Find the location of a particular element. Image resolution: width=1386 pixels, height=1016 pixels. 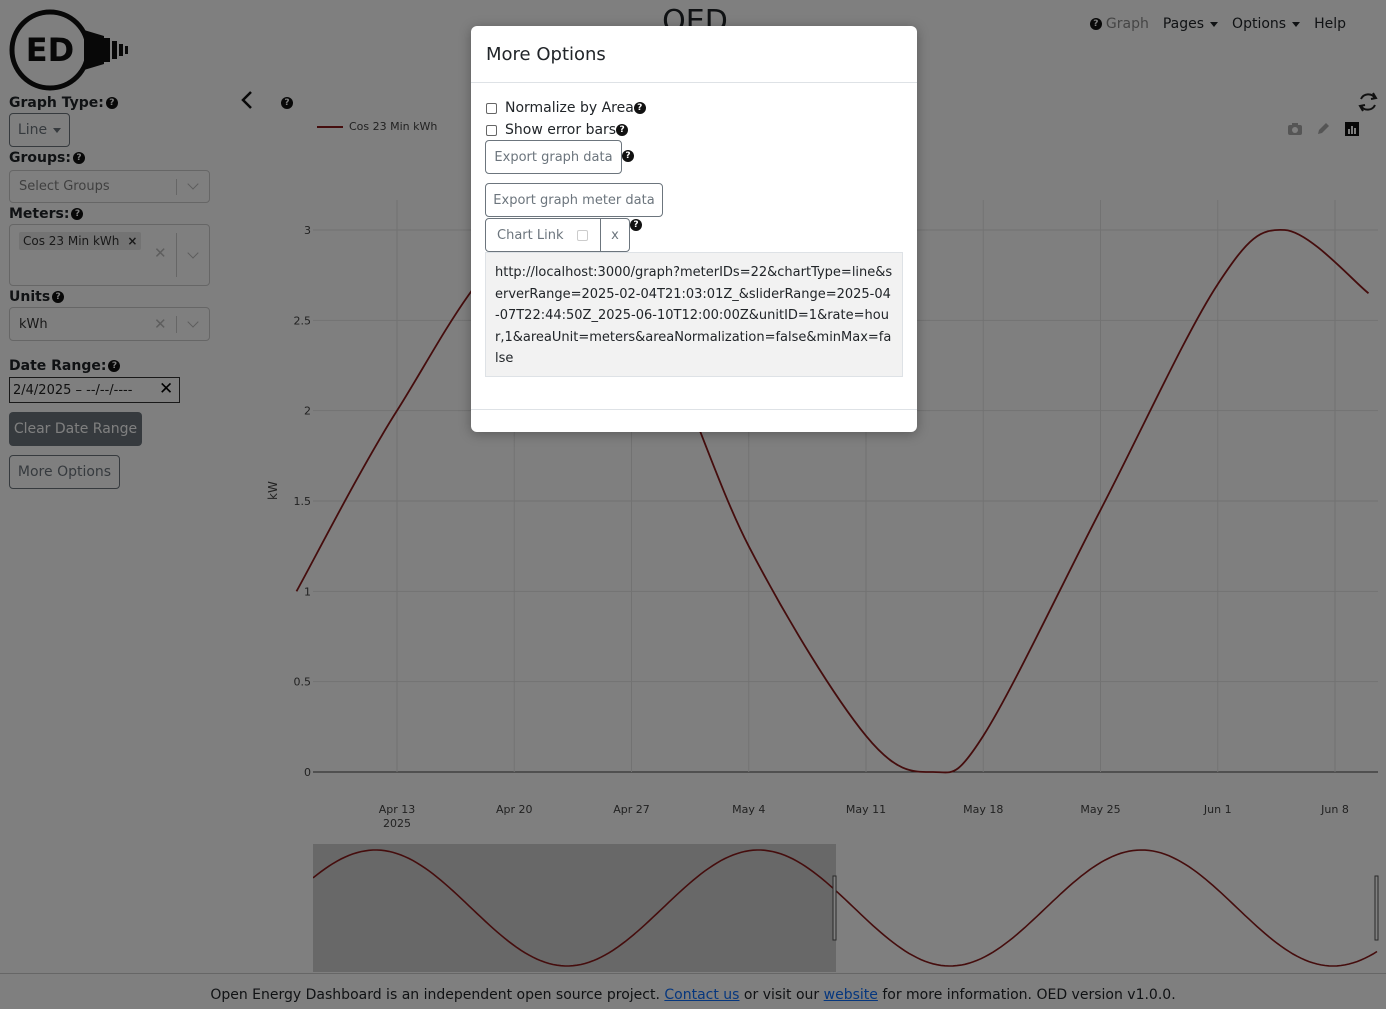

error-bars-label: Show error bars is located at coordinates (560, 130).